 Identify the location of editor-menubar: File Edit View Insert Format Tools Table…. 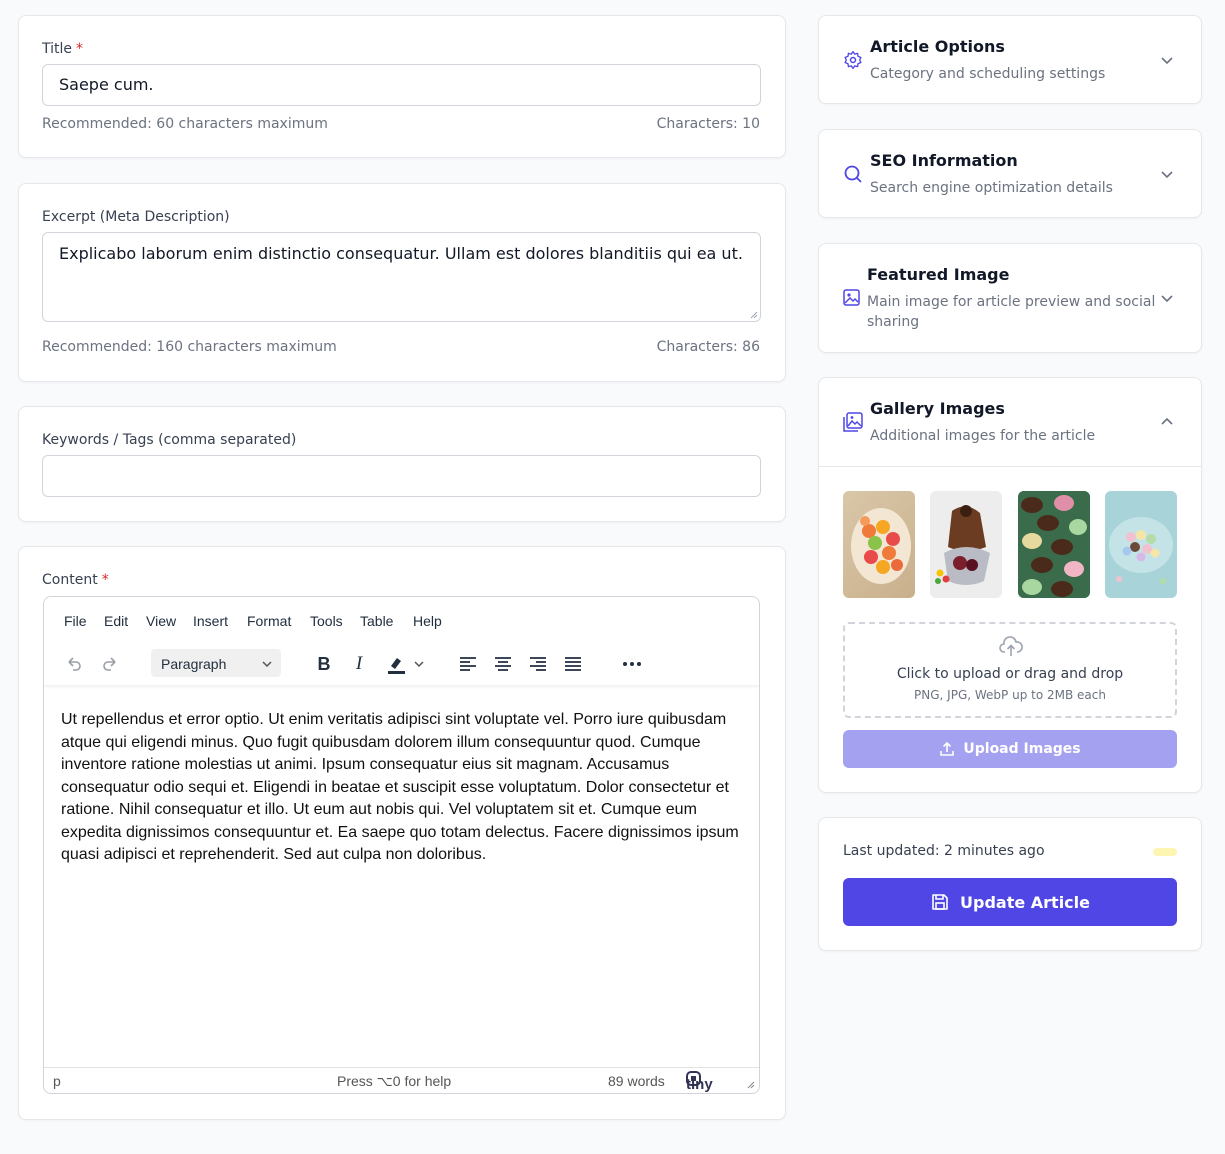
(401, 620).